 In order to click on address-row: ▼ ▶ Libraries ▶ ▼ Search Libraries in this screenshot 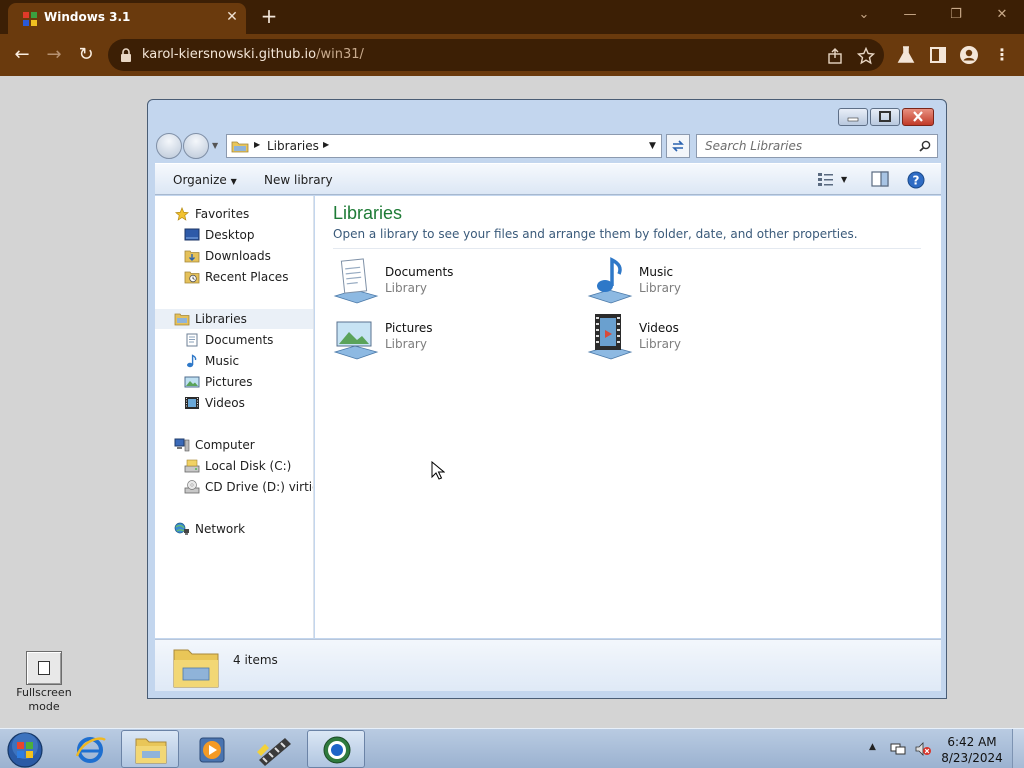, I will do `click(547, 146)`.